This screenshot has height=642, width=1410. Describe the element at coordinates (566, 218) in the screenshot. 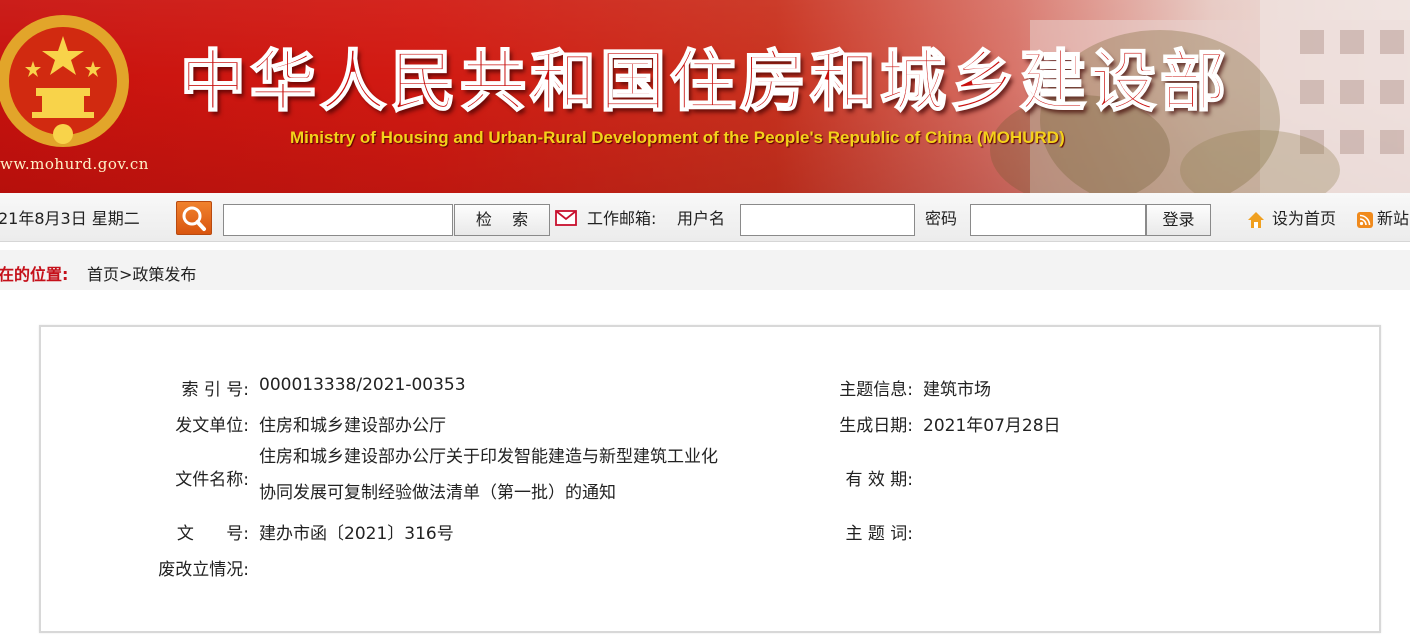

I see `mail-icon` at that location.